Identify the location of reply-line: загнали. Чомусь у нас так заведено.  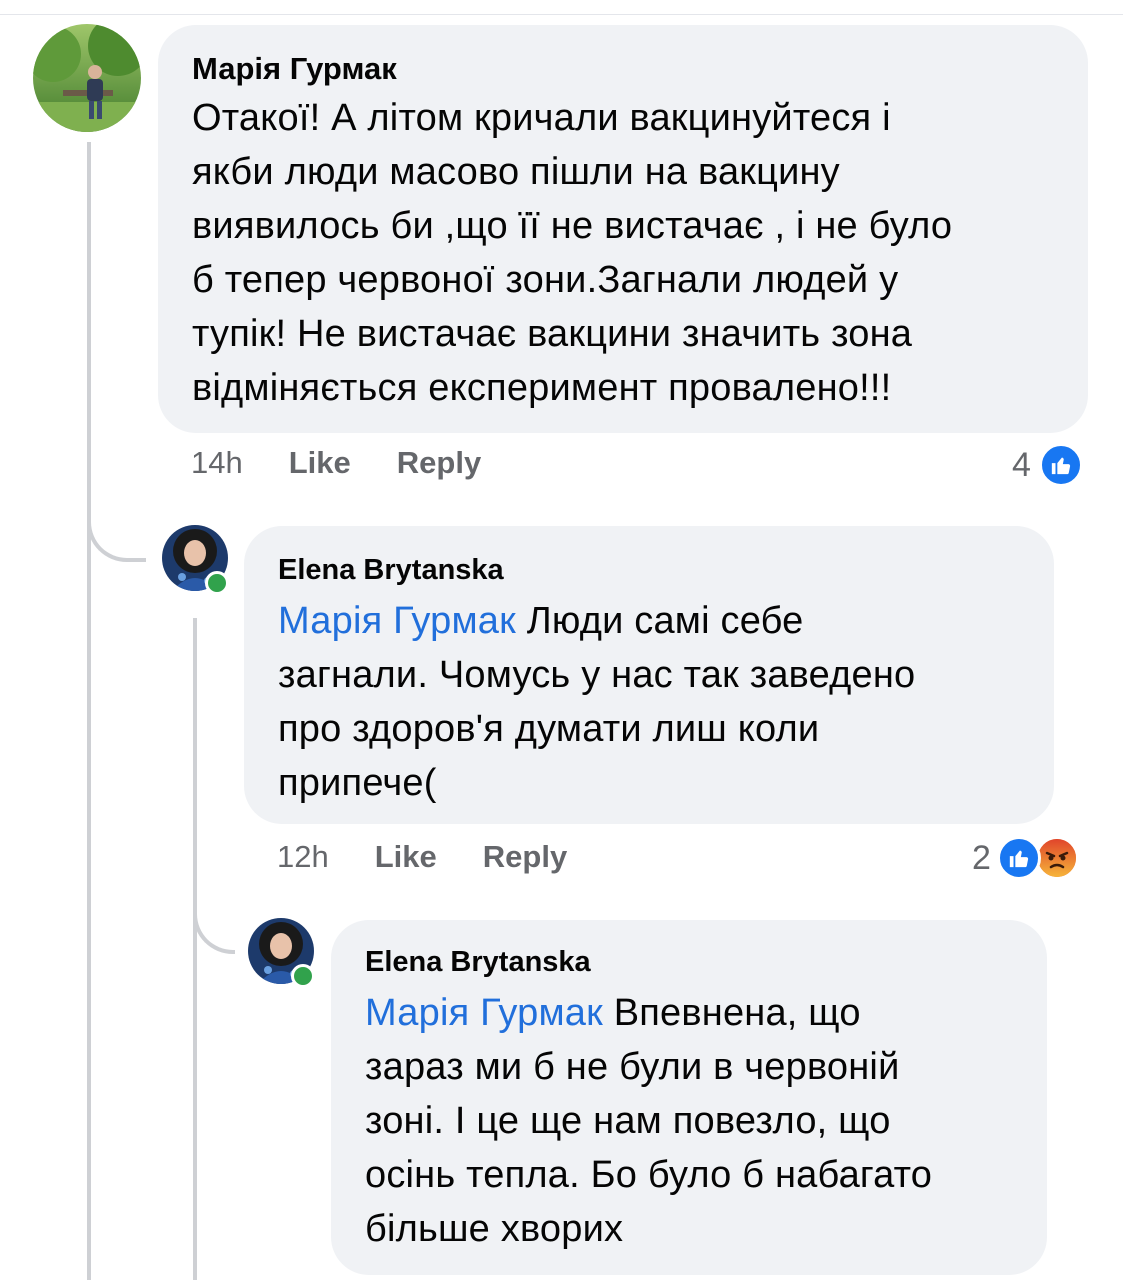
(597, 675).